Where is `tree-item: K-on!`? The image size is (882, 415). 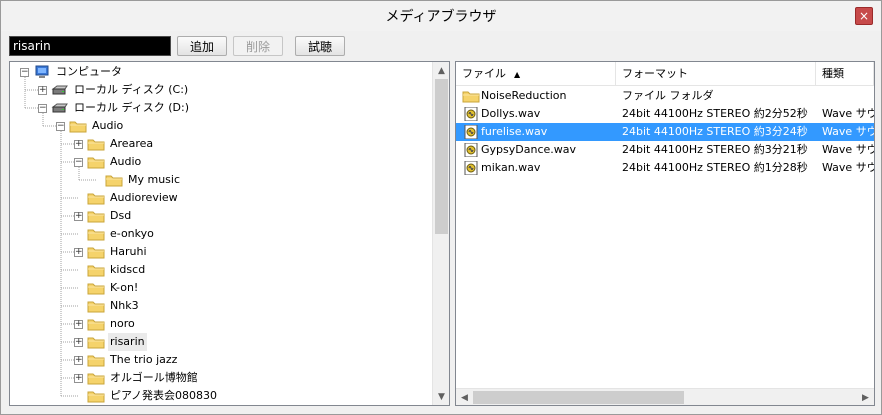 tree-item: K-on! is located at coordinates (107, 288).